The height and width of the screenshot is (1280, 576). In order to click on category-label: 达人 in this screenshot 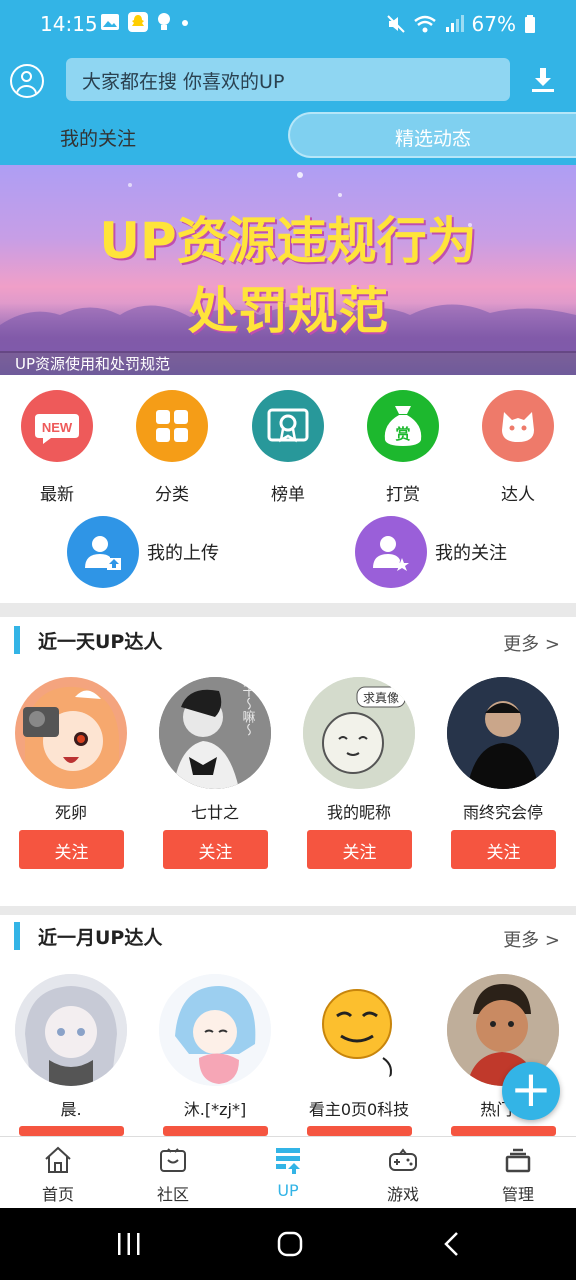, I will do `click(518, 495)`.